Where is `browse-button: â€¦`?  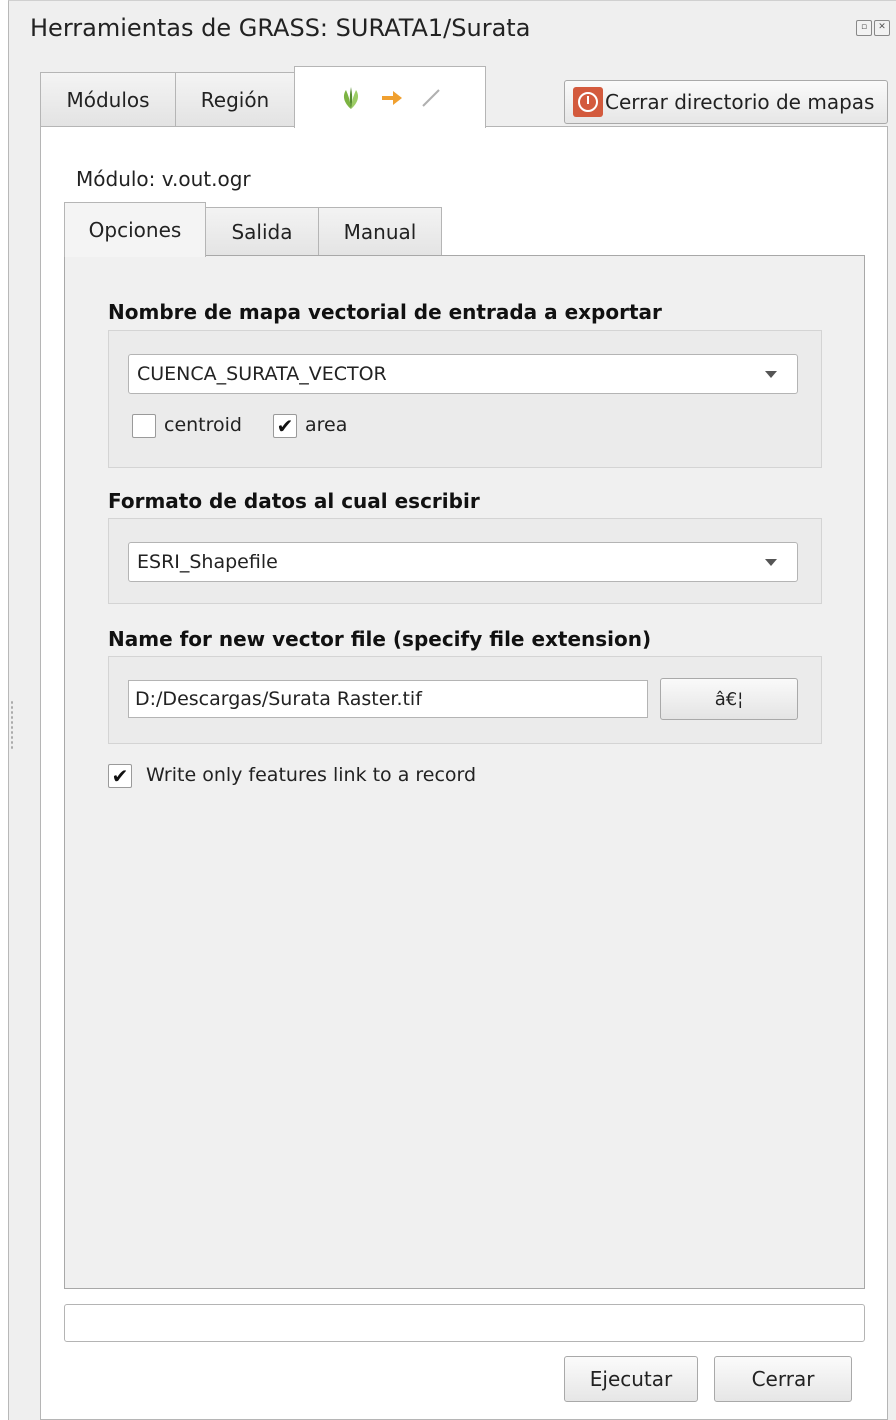 browse-button: â€¦ is located at coordinates (729, 699).